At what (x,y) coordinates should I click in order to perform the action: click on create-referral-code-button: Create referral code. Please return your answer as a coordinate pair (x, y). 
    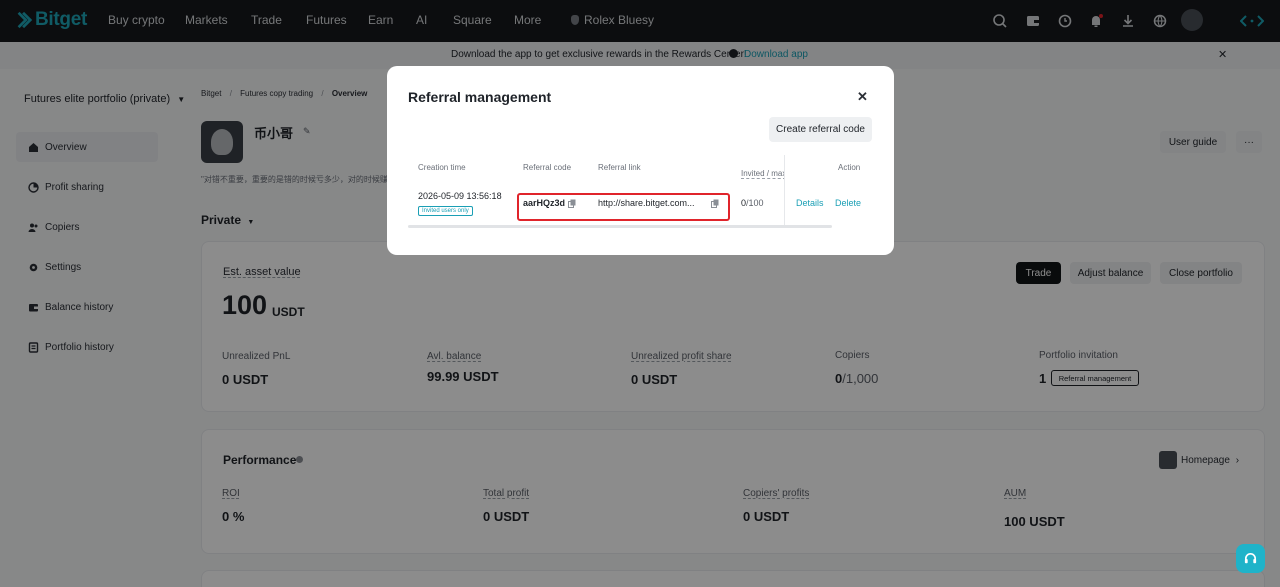
    Looking at the image, I should click on (820, 129).